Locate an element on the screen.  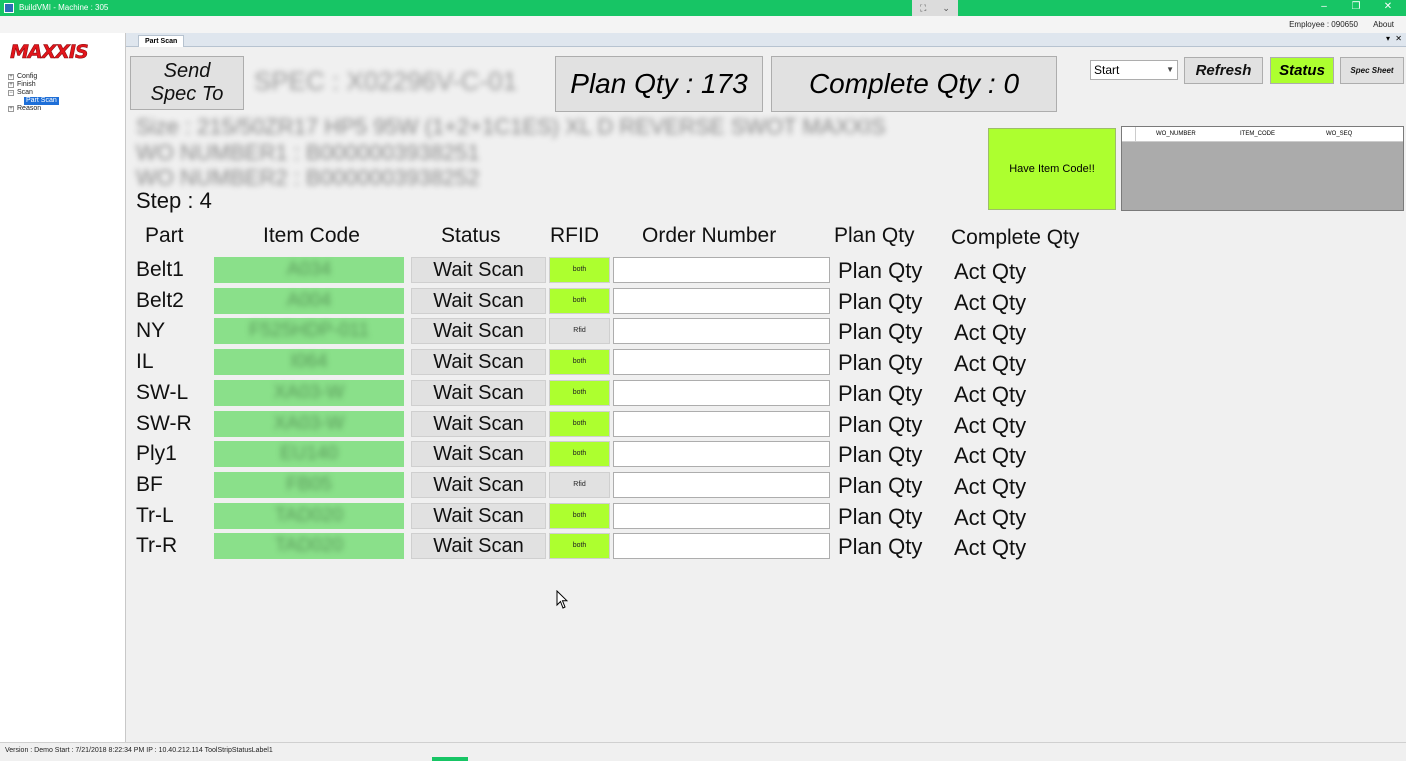
col-header-part: Part is located at coordinates (164, 235).